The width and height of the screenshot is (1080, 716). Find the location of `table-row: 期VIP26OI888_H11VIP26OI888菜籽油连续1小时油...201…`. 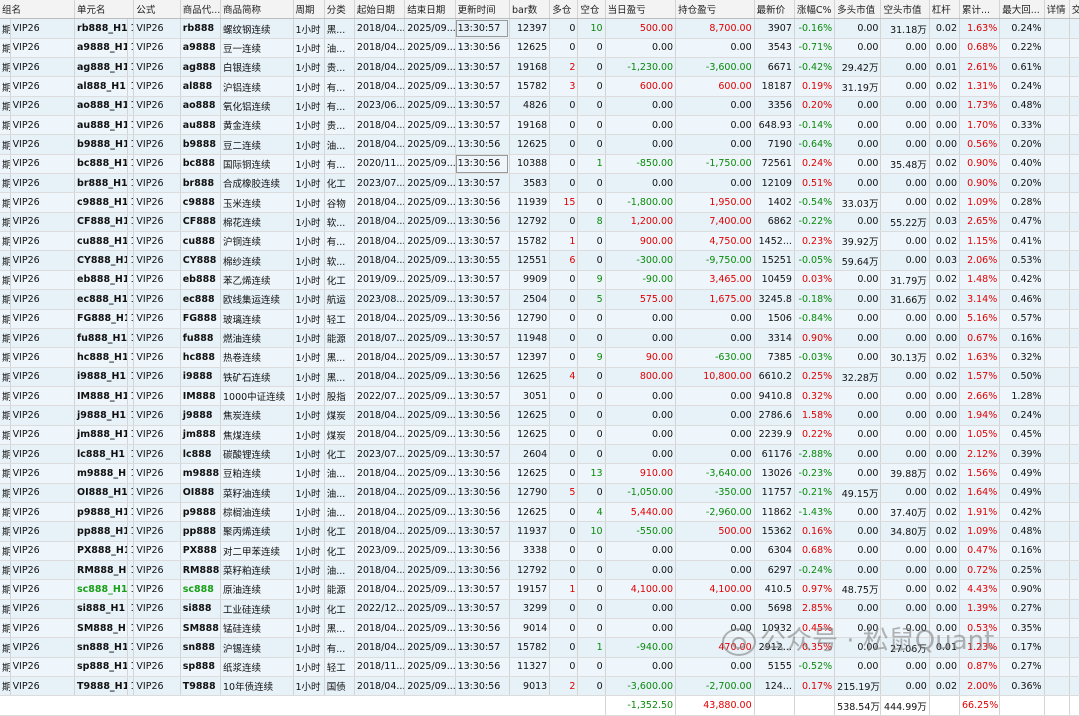

table-row: 期VIP26OI888_H11VIP26OI888菜籽油连续1小时油...201… is located at coordinates (540, 493).